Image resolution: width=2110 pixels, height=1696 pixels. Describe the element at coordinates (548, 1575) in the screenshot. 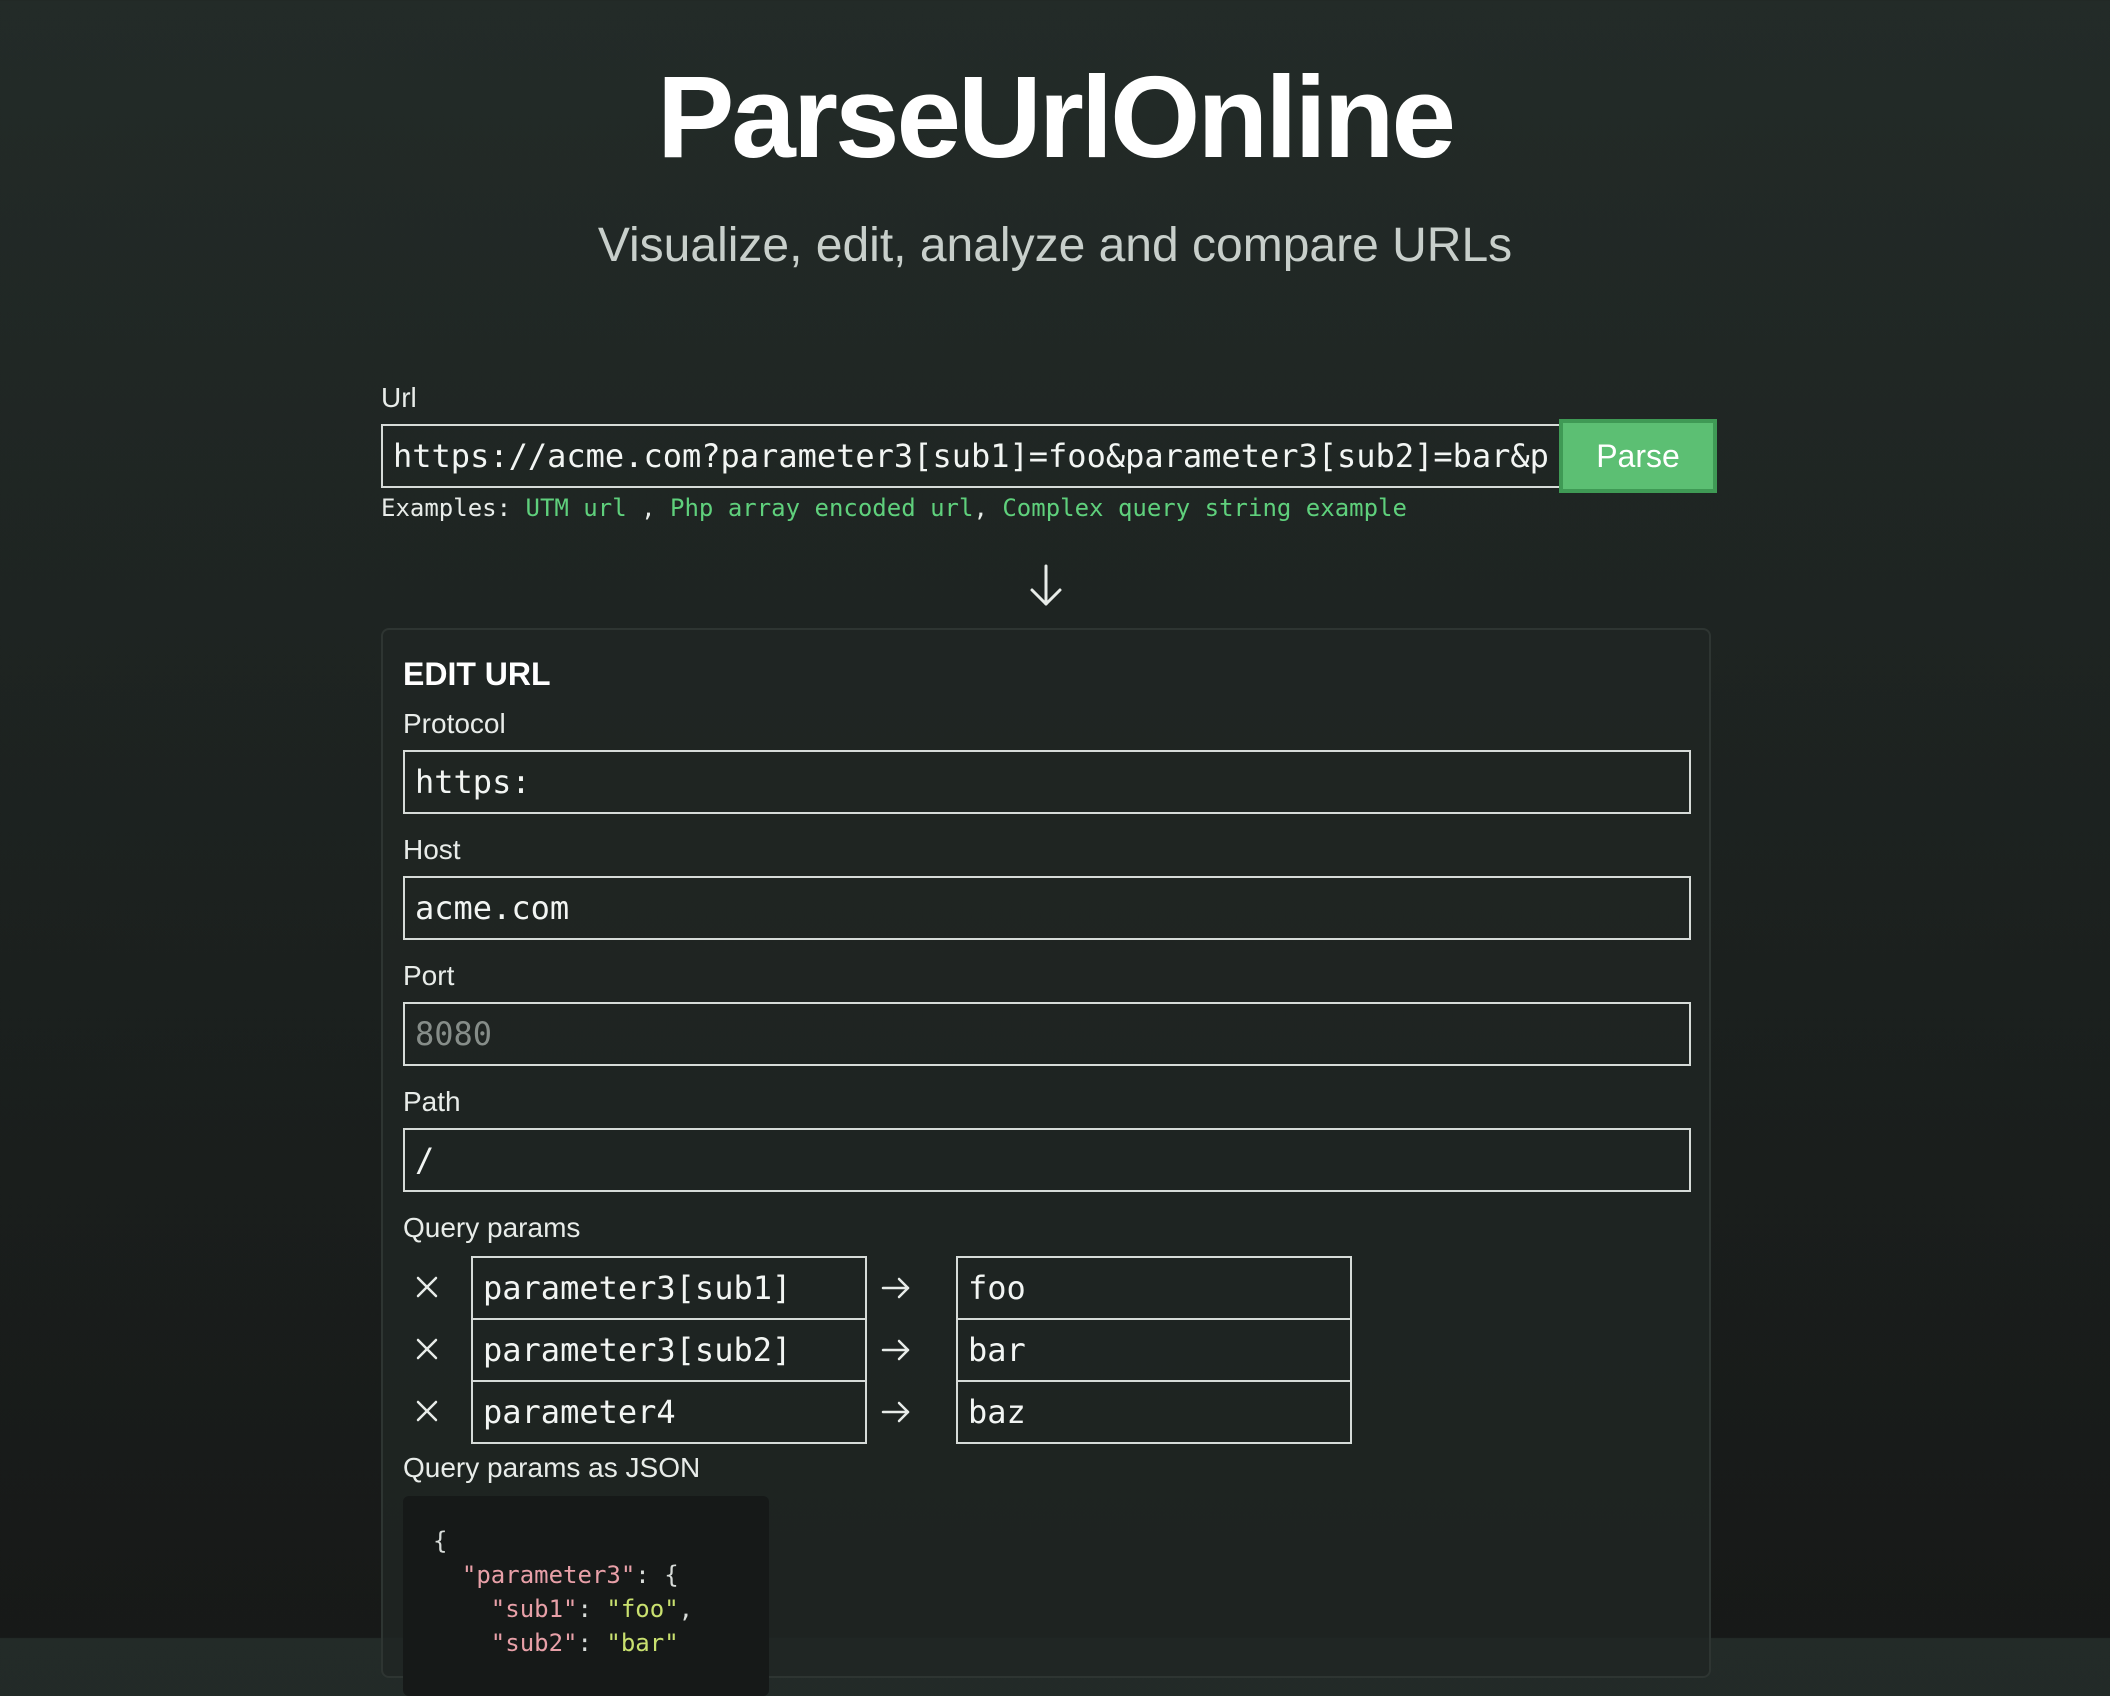

I see `json-key: "parameter3"` at that location.